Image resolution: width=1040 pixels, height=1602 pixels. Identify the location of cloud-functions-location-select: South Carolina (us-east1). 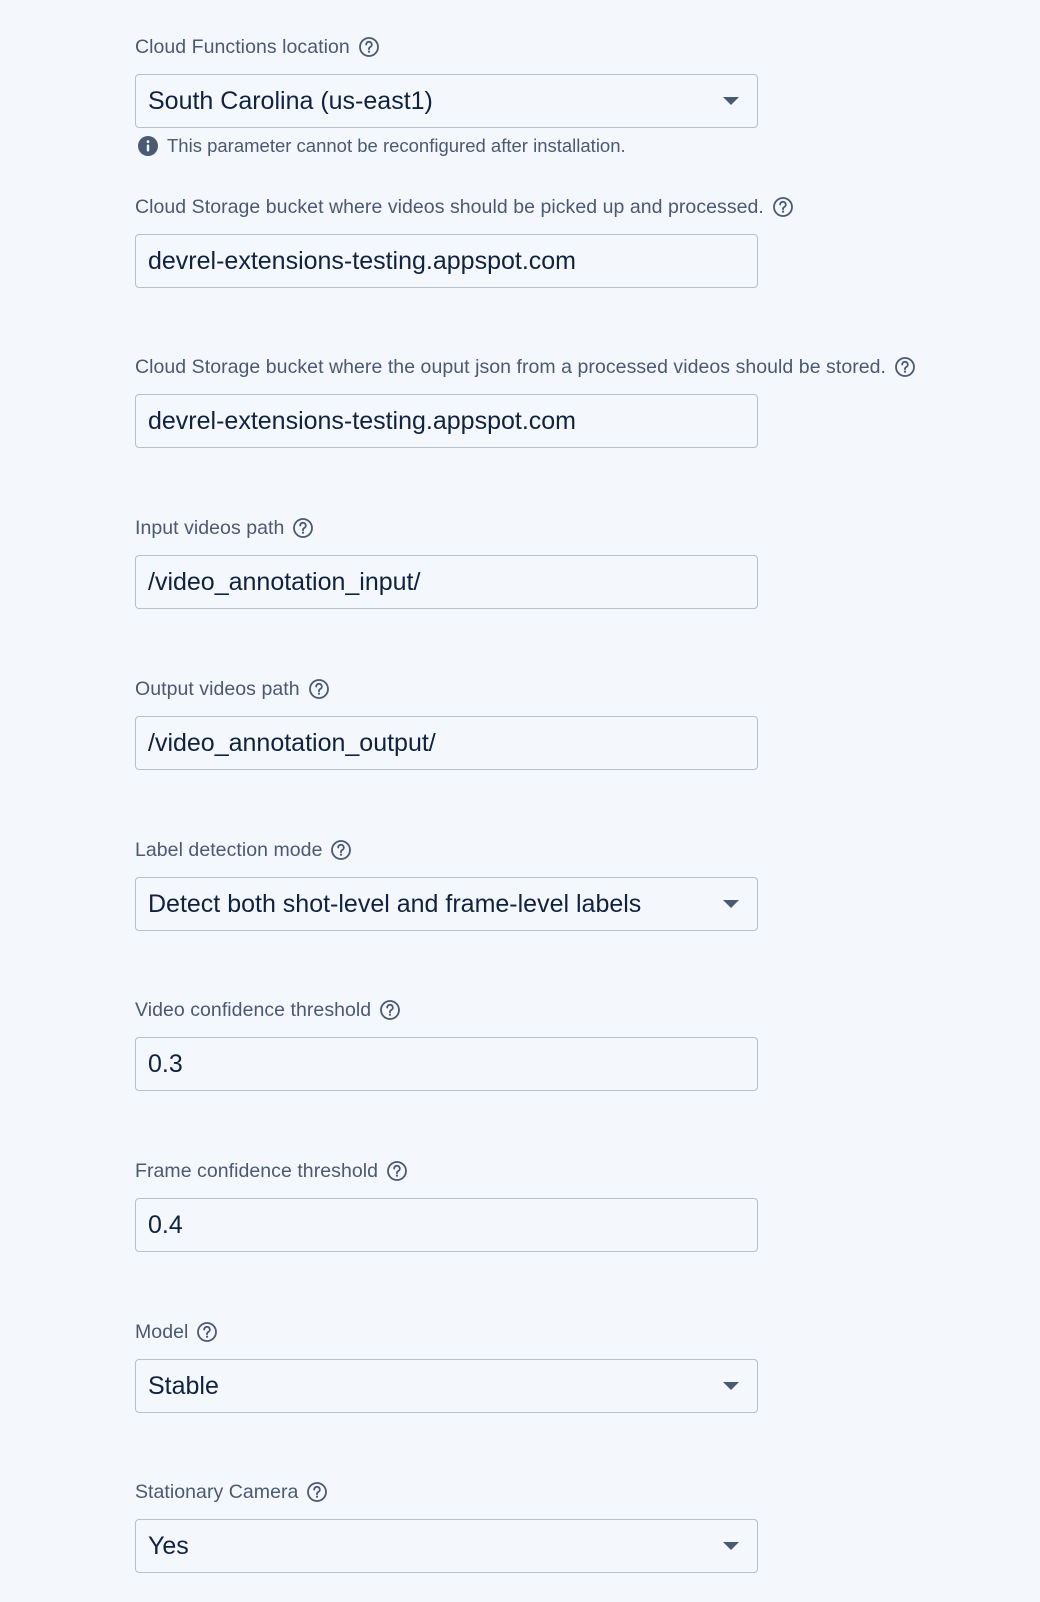
(446, 101).